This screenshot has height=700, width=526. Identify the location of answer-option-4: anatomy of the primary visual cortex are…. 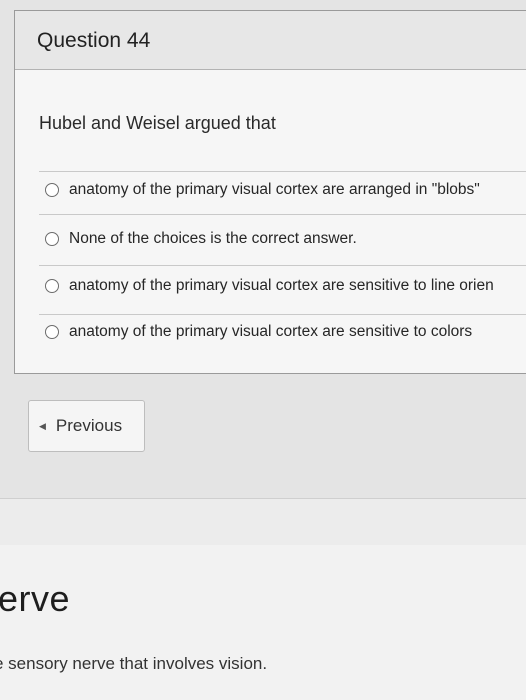
(258, 332).